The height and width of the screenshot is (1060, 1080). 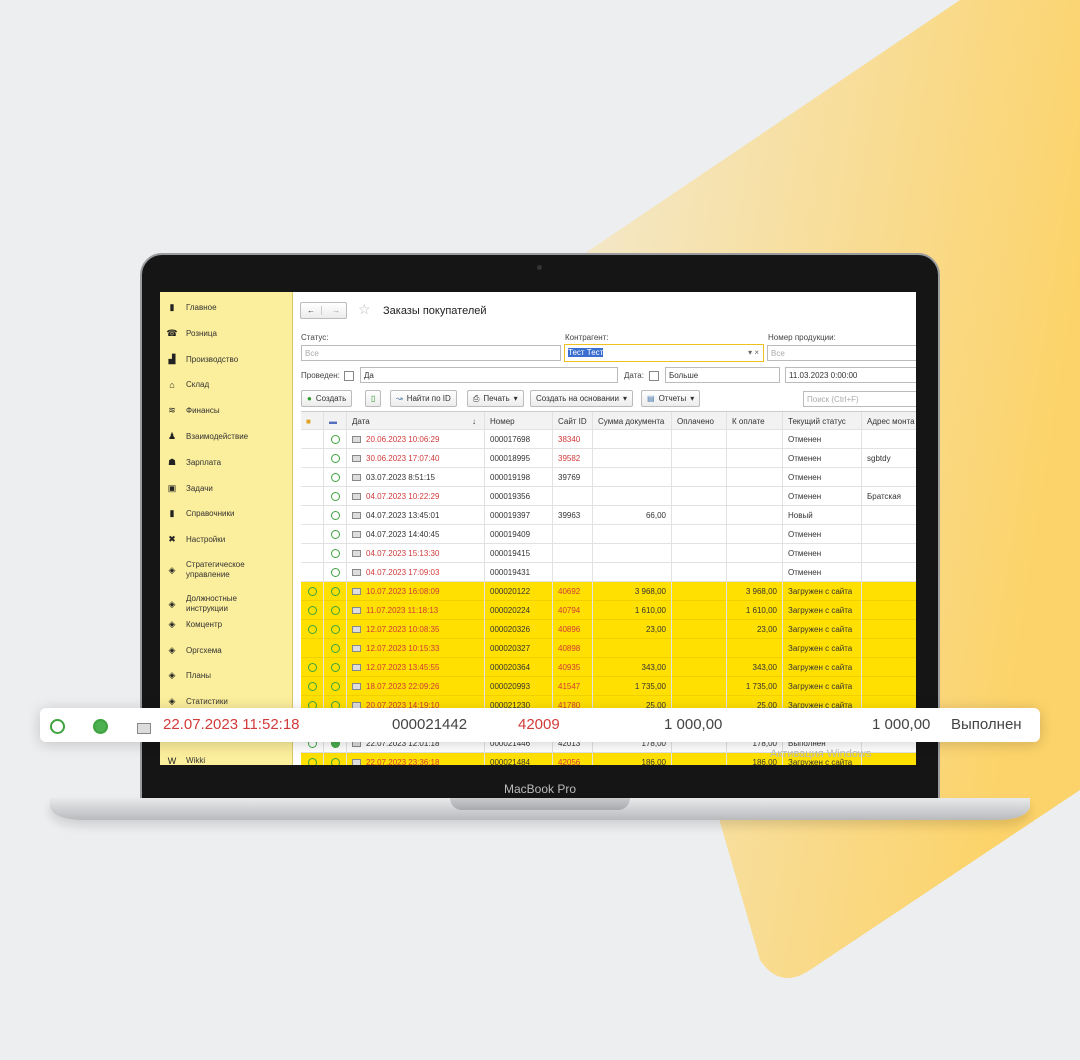 What do you see at coordinates (311, 310) in the screenshot?
I see `back-button: ←` at bounding box center [311, 310].